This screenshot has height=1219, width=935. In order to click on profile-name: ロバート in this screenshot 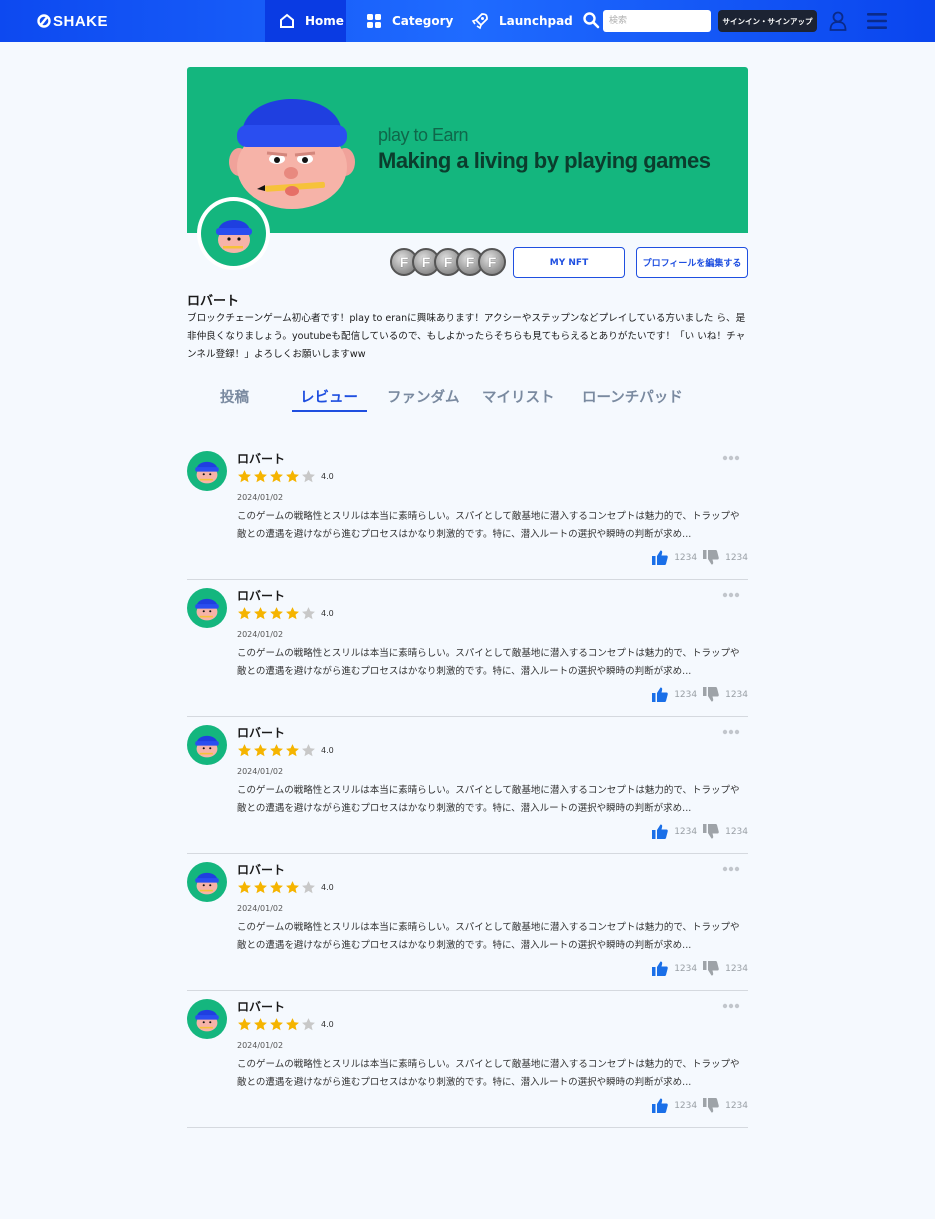, I will do `click(213, 301)`.